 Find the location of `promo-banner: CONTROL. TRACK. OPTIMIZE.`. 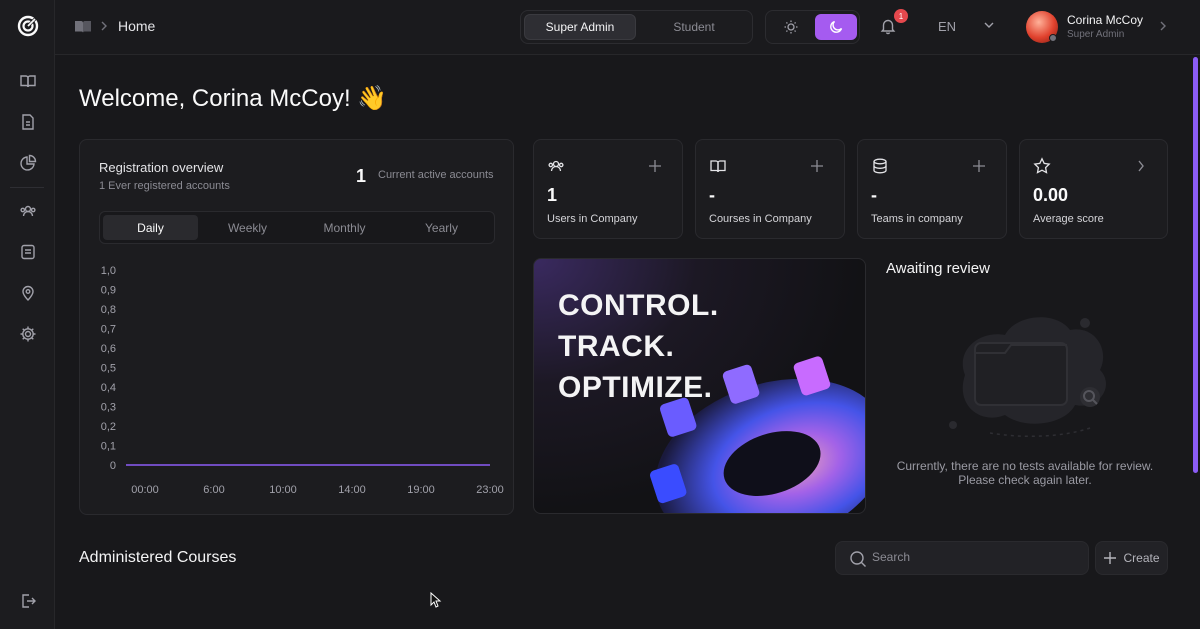

promo-banner: CONTROL. TRACK. OPTIMIZE. is located at coordinates (699, 386).